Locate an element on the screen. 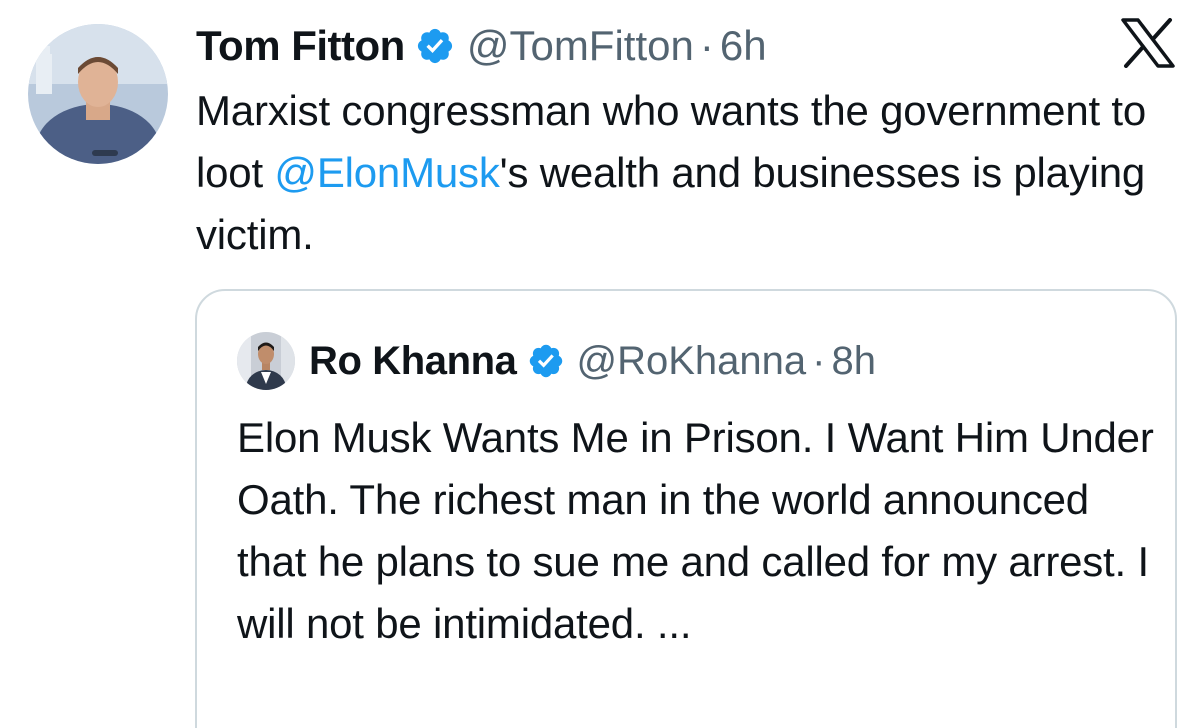 This screenshot has height=728, width=1197. quoted-author-handle: @RoKhanna is located at coordinates (692, 361).